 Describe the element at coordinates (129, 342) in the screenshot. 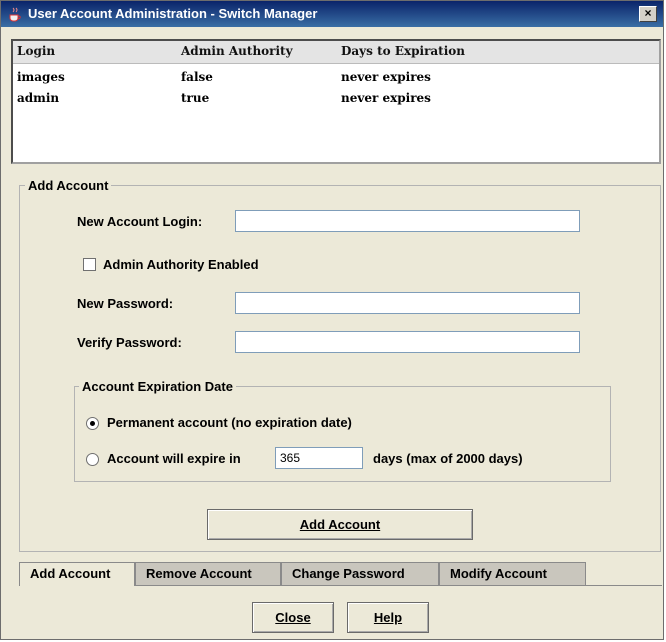

I see `verify-password-label: Verify Password:` at that location.